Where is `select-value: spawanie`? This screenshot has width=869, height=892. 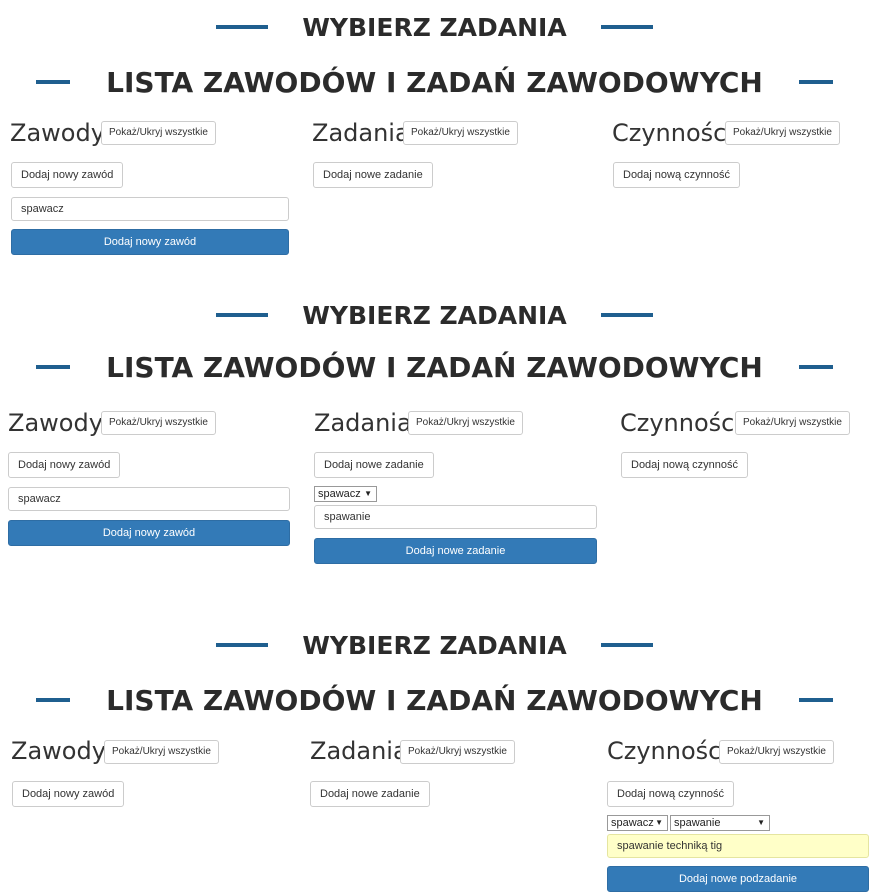
select-value: spawanie is located at coordinates (697, 823).